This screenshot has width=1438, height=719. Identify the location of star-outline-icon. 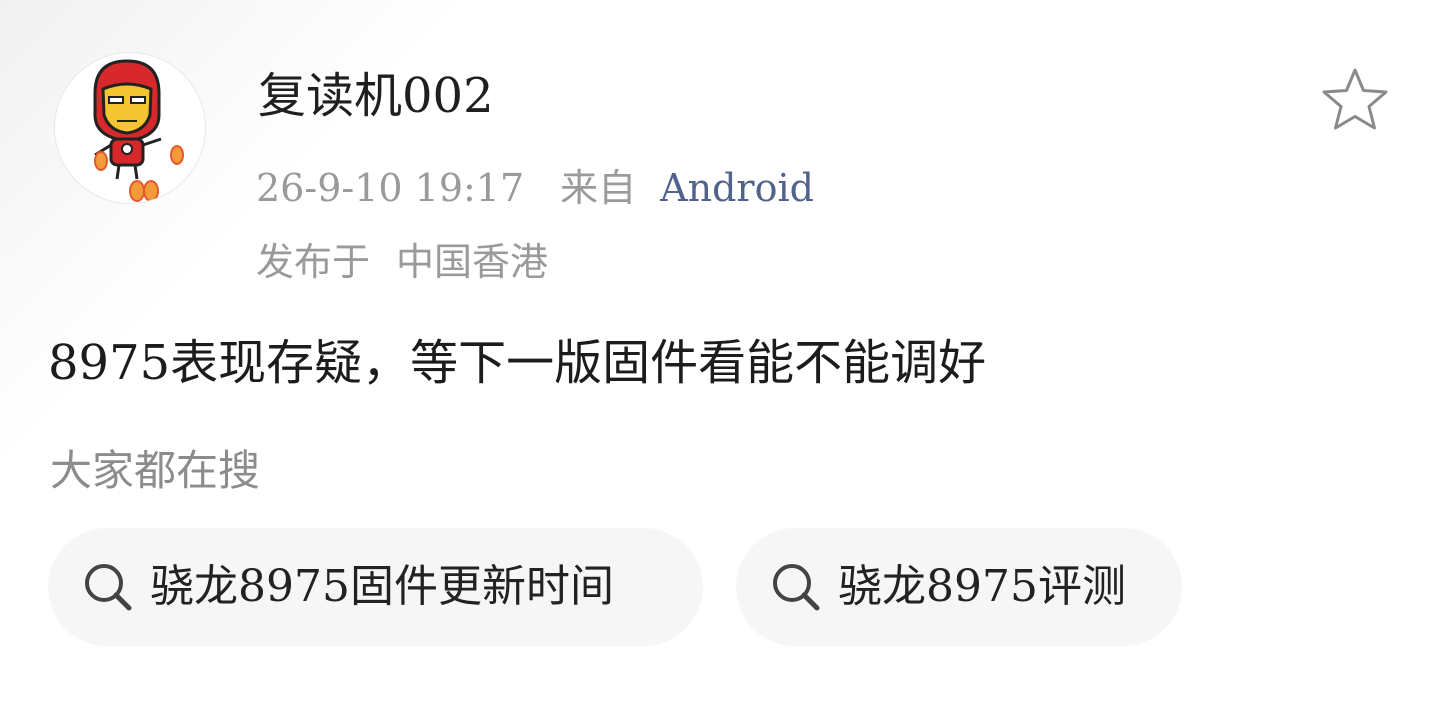
(1355, 99).